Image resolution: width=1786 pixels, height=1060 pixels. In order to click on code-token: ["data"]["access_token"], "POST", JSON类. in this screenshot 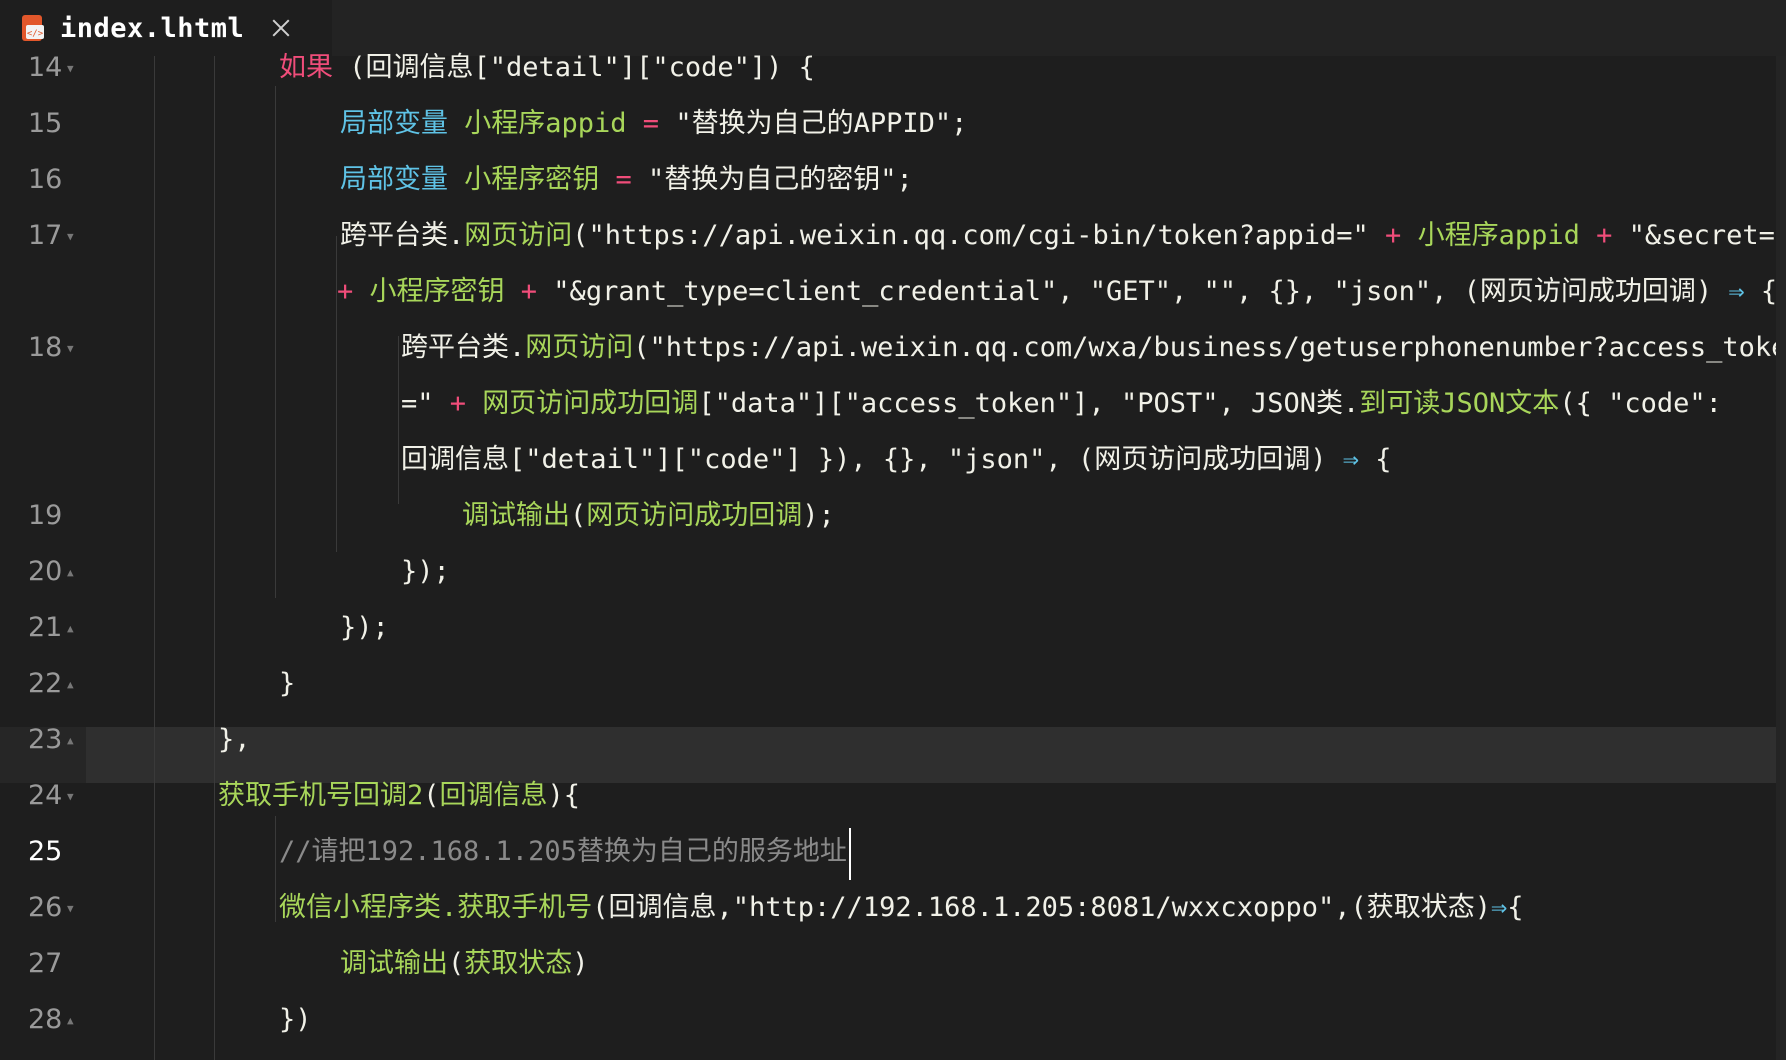, I will do `click(1029, 403)`.